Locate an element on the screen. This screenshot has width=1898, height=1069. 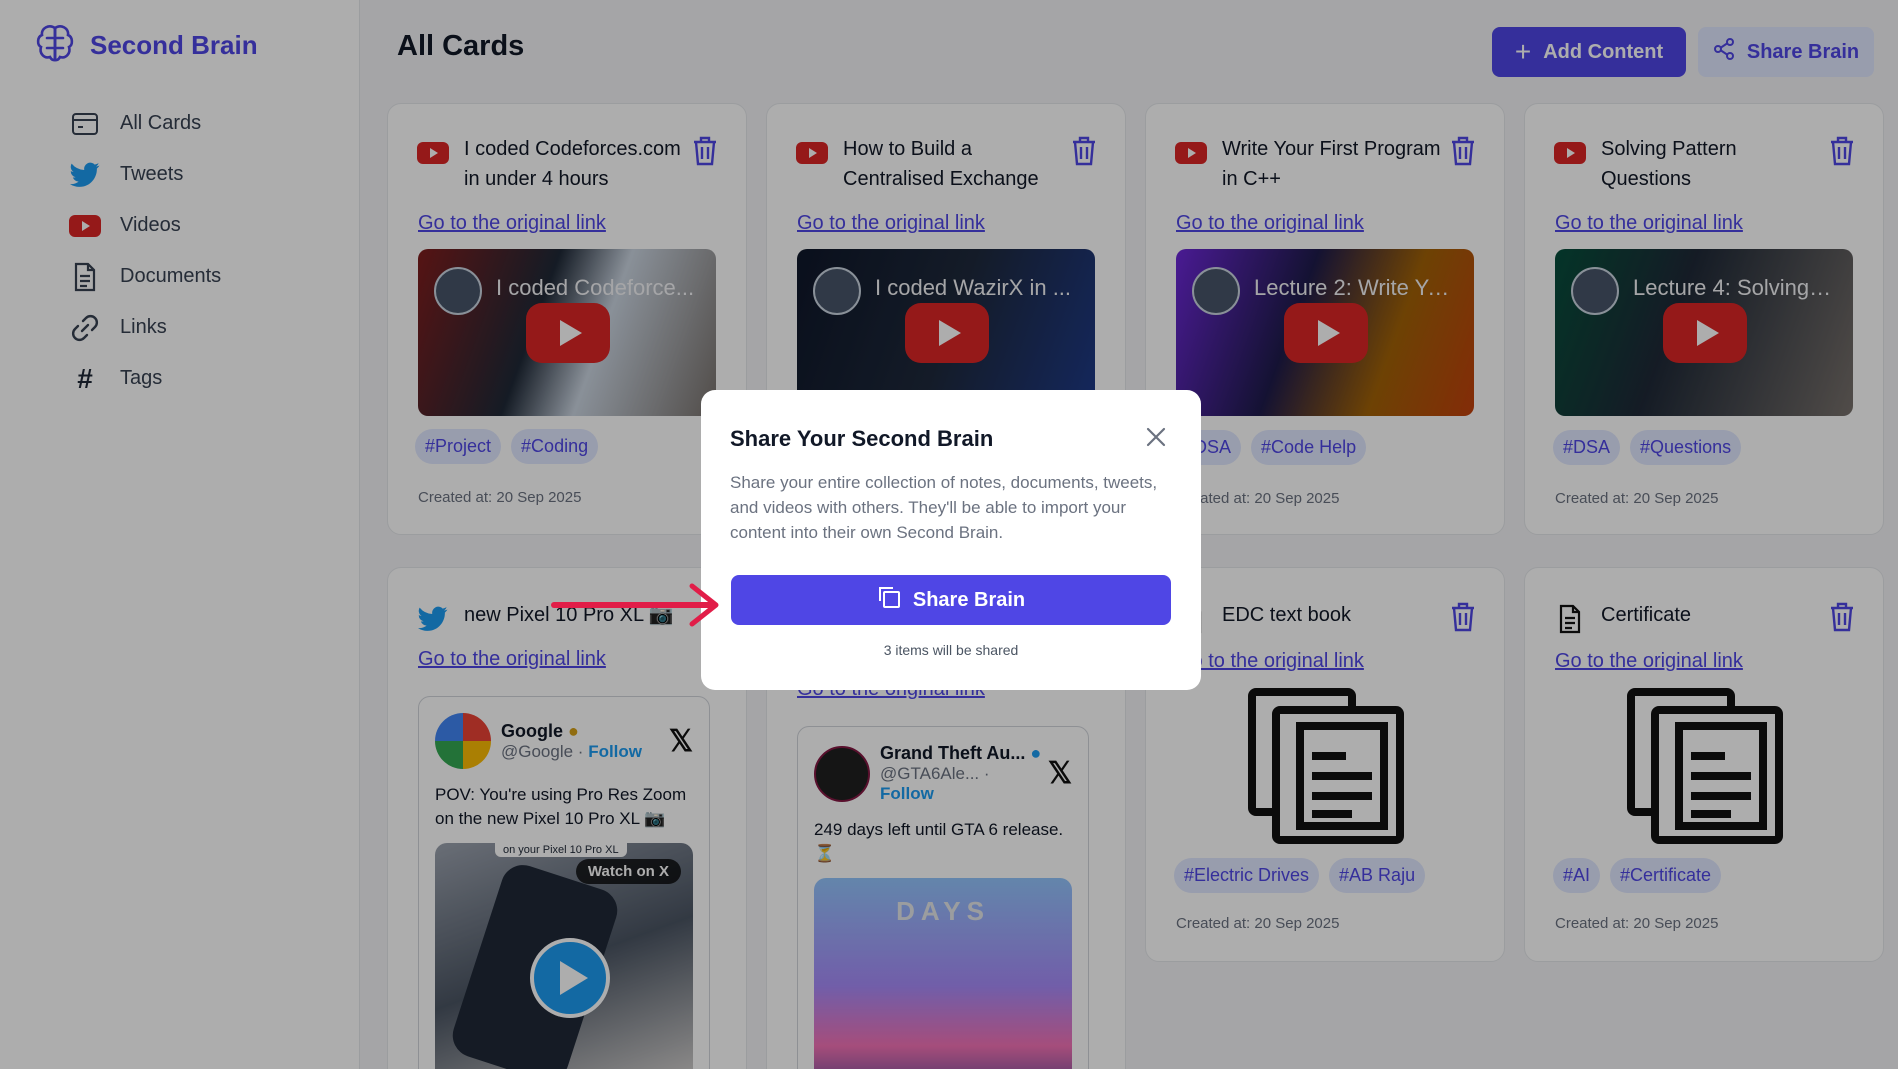
copy-icon is located at coordinates (889, 600).